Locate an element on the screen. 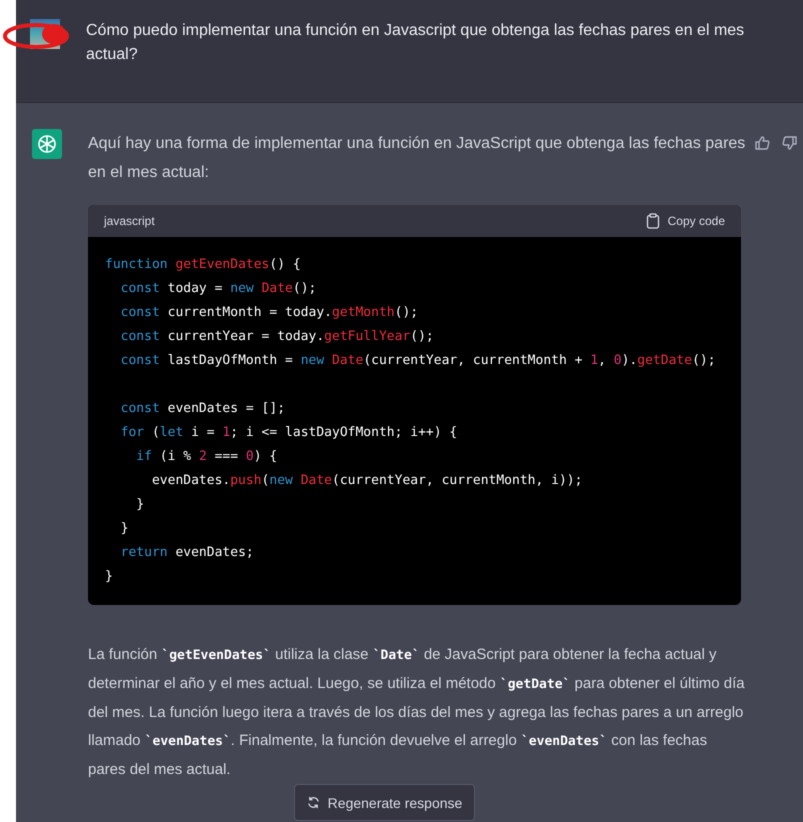  code-line: const lastDayOfMonth = new Date(currentYear, currentMonth + 1, 0).getDate(); is located at coordinates (418, 361).